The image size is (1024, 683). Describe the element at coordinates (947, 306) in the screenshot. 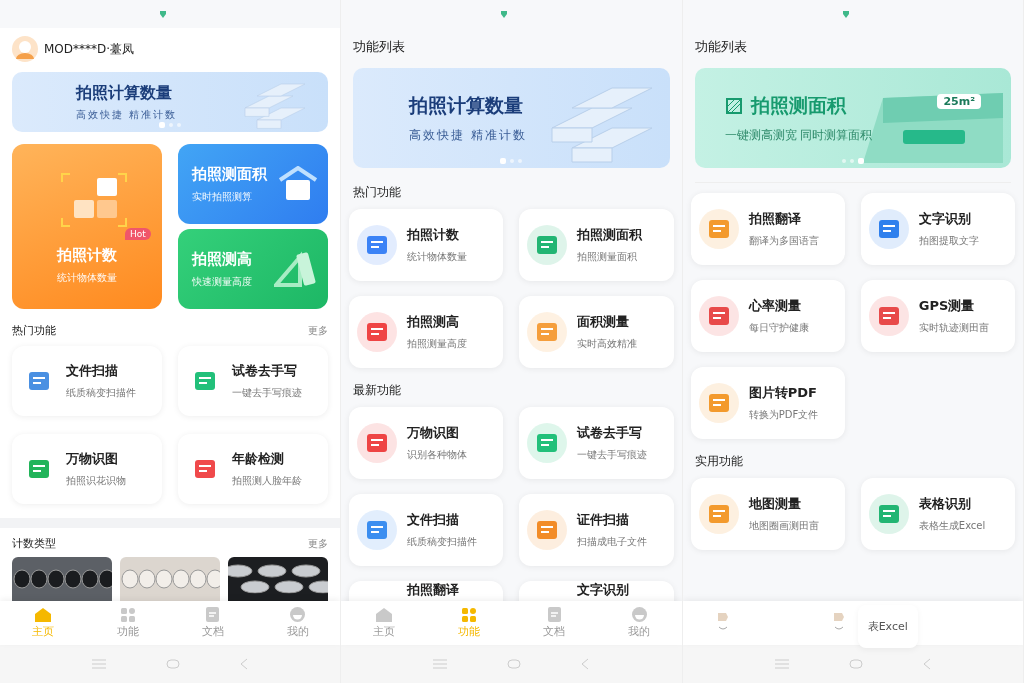

I see `feature-title: GPS测量` at that location.